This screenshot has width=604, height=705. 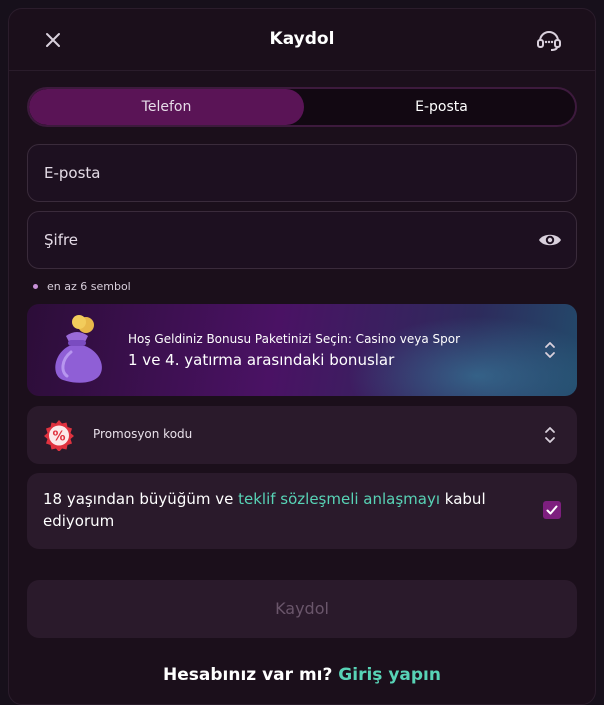 I want to click on percent-badge-icon: %, so click(x=59, y=435).